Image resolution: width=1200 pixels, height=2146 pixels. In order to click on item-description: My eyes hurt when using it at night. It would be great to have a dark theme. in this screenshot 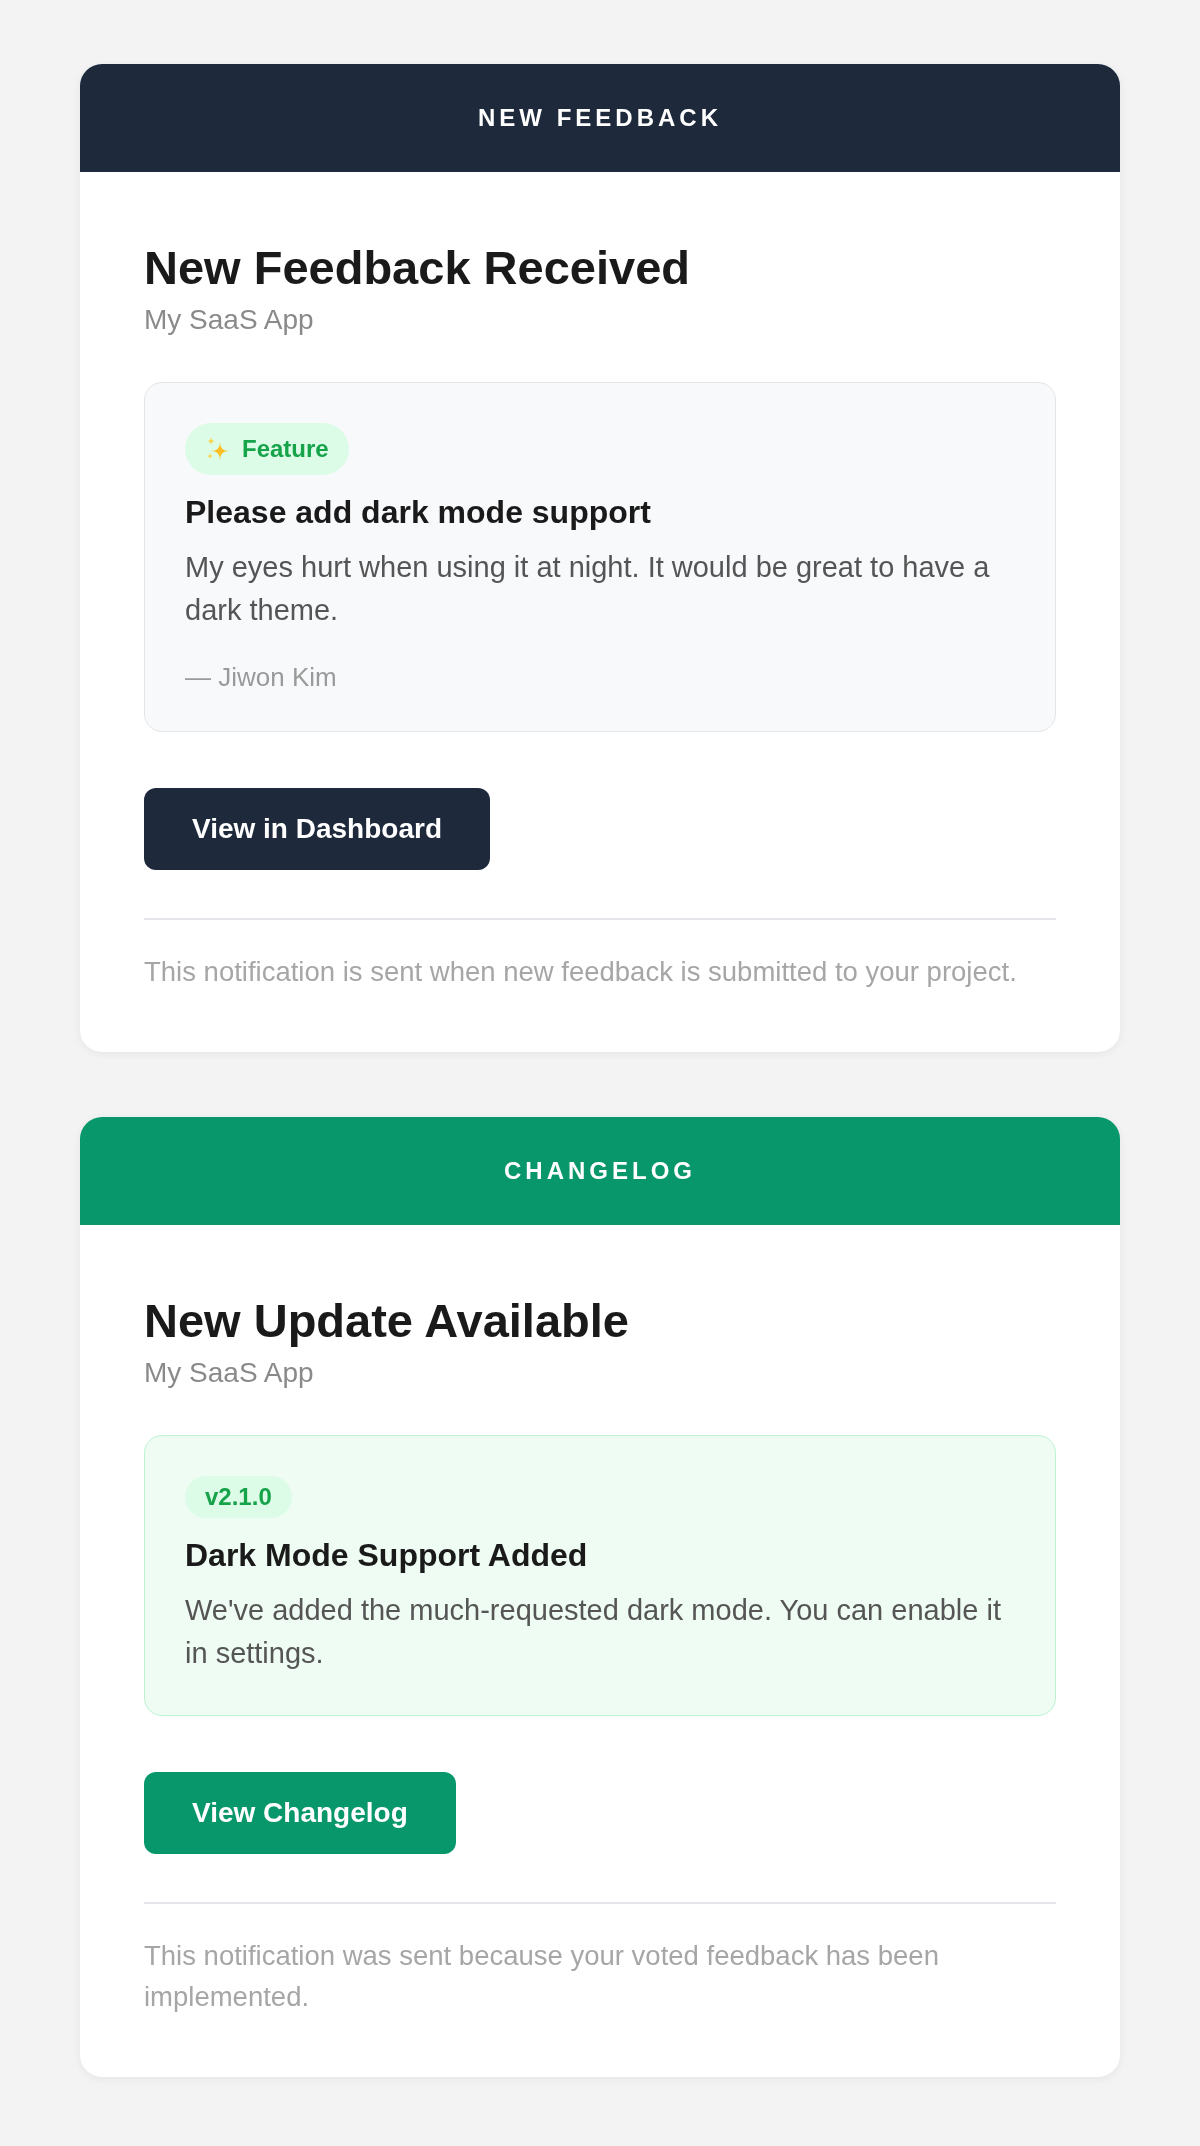, I will do `click(588, 589)`.